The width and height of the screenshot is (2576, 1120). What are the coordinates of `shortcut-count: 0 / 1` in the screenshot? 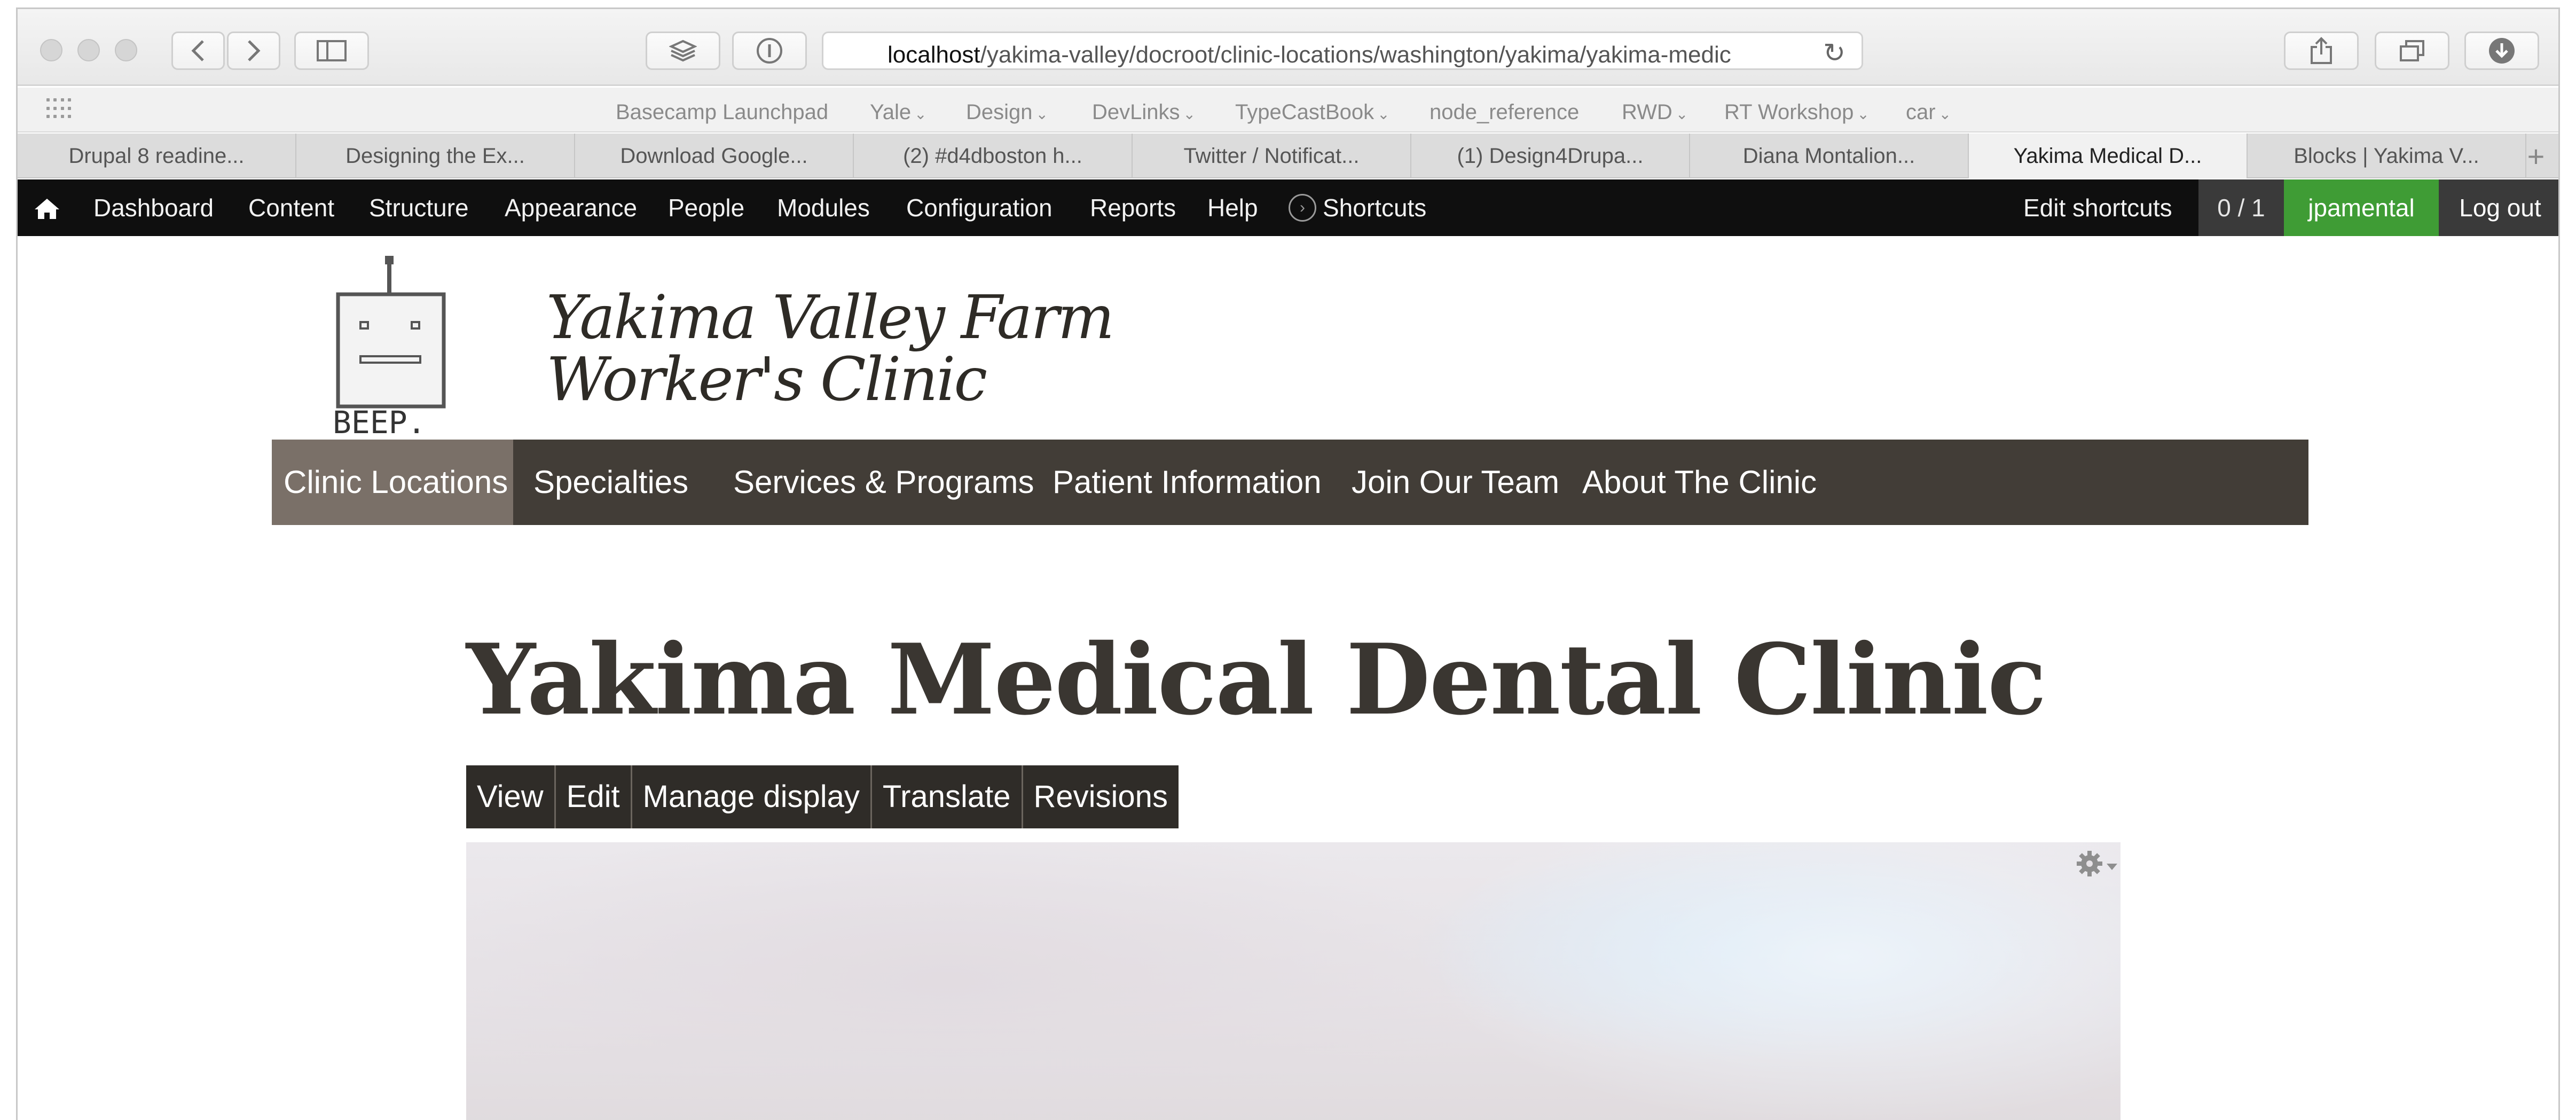 It's located at (2241, 207).